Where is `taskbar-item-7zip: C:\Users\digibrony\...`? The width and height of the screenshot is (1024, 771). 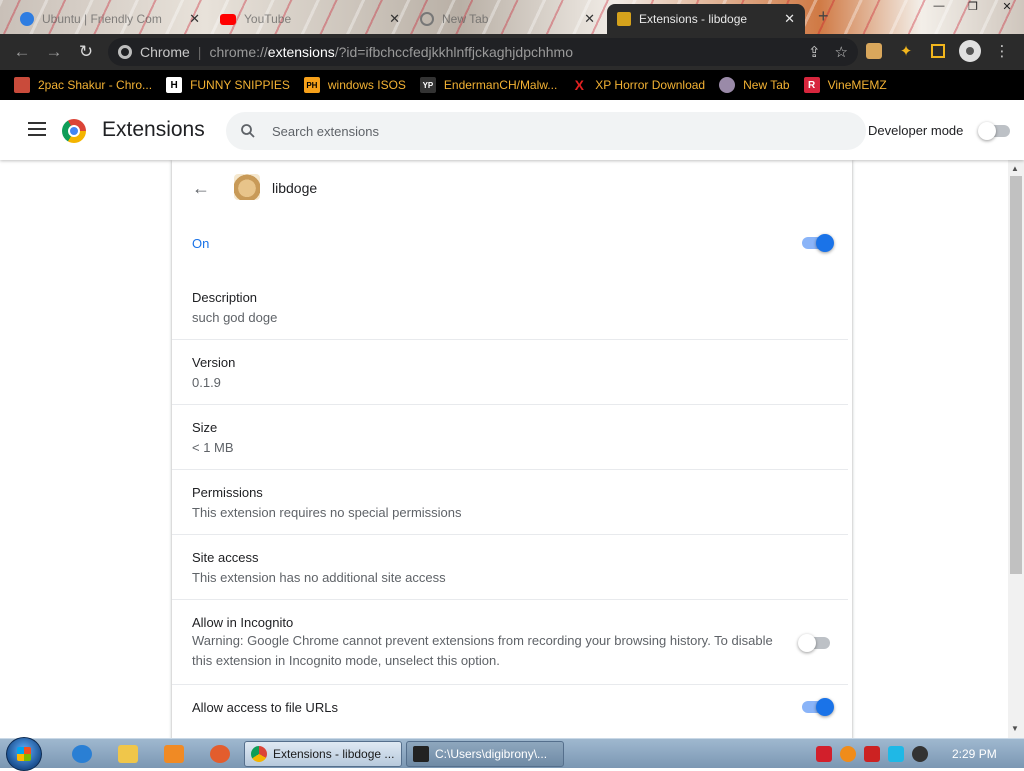 taskbar-item-7zip: C:\Users\digibrony\... is located at coordinates (485, 754).